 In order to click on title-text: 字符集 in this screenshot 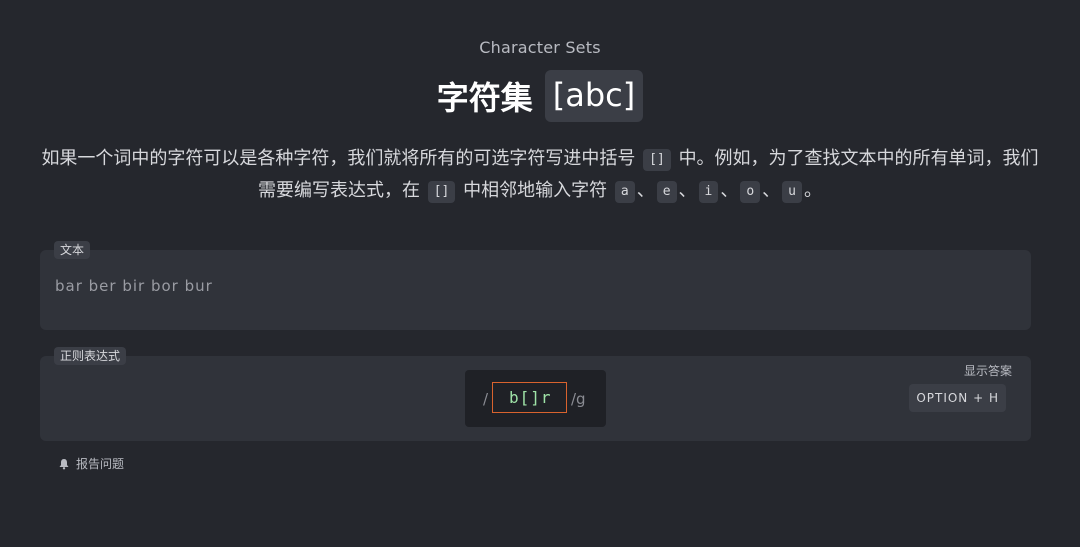, I will do `click(484, 98)`.